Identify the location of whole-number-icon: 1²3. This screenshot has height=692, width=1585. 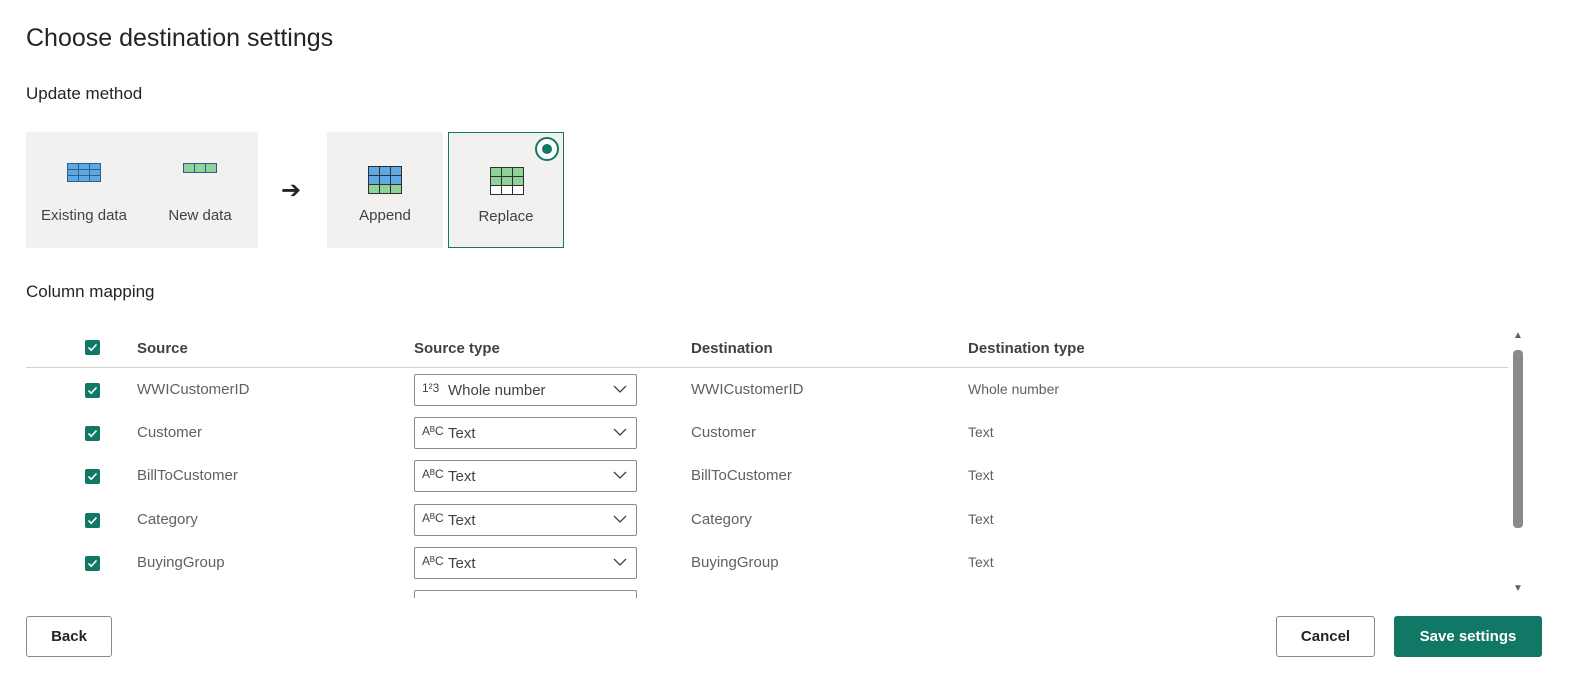
(431, 388).